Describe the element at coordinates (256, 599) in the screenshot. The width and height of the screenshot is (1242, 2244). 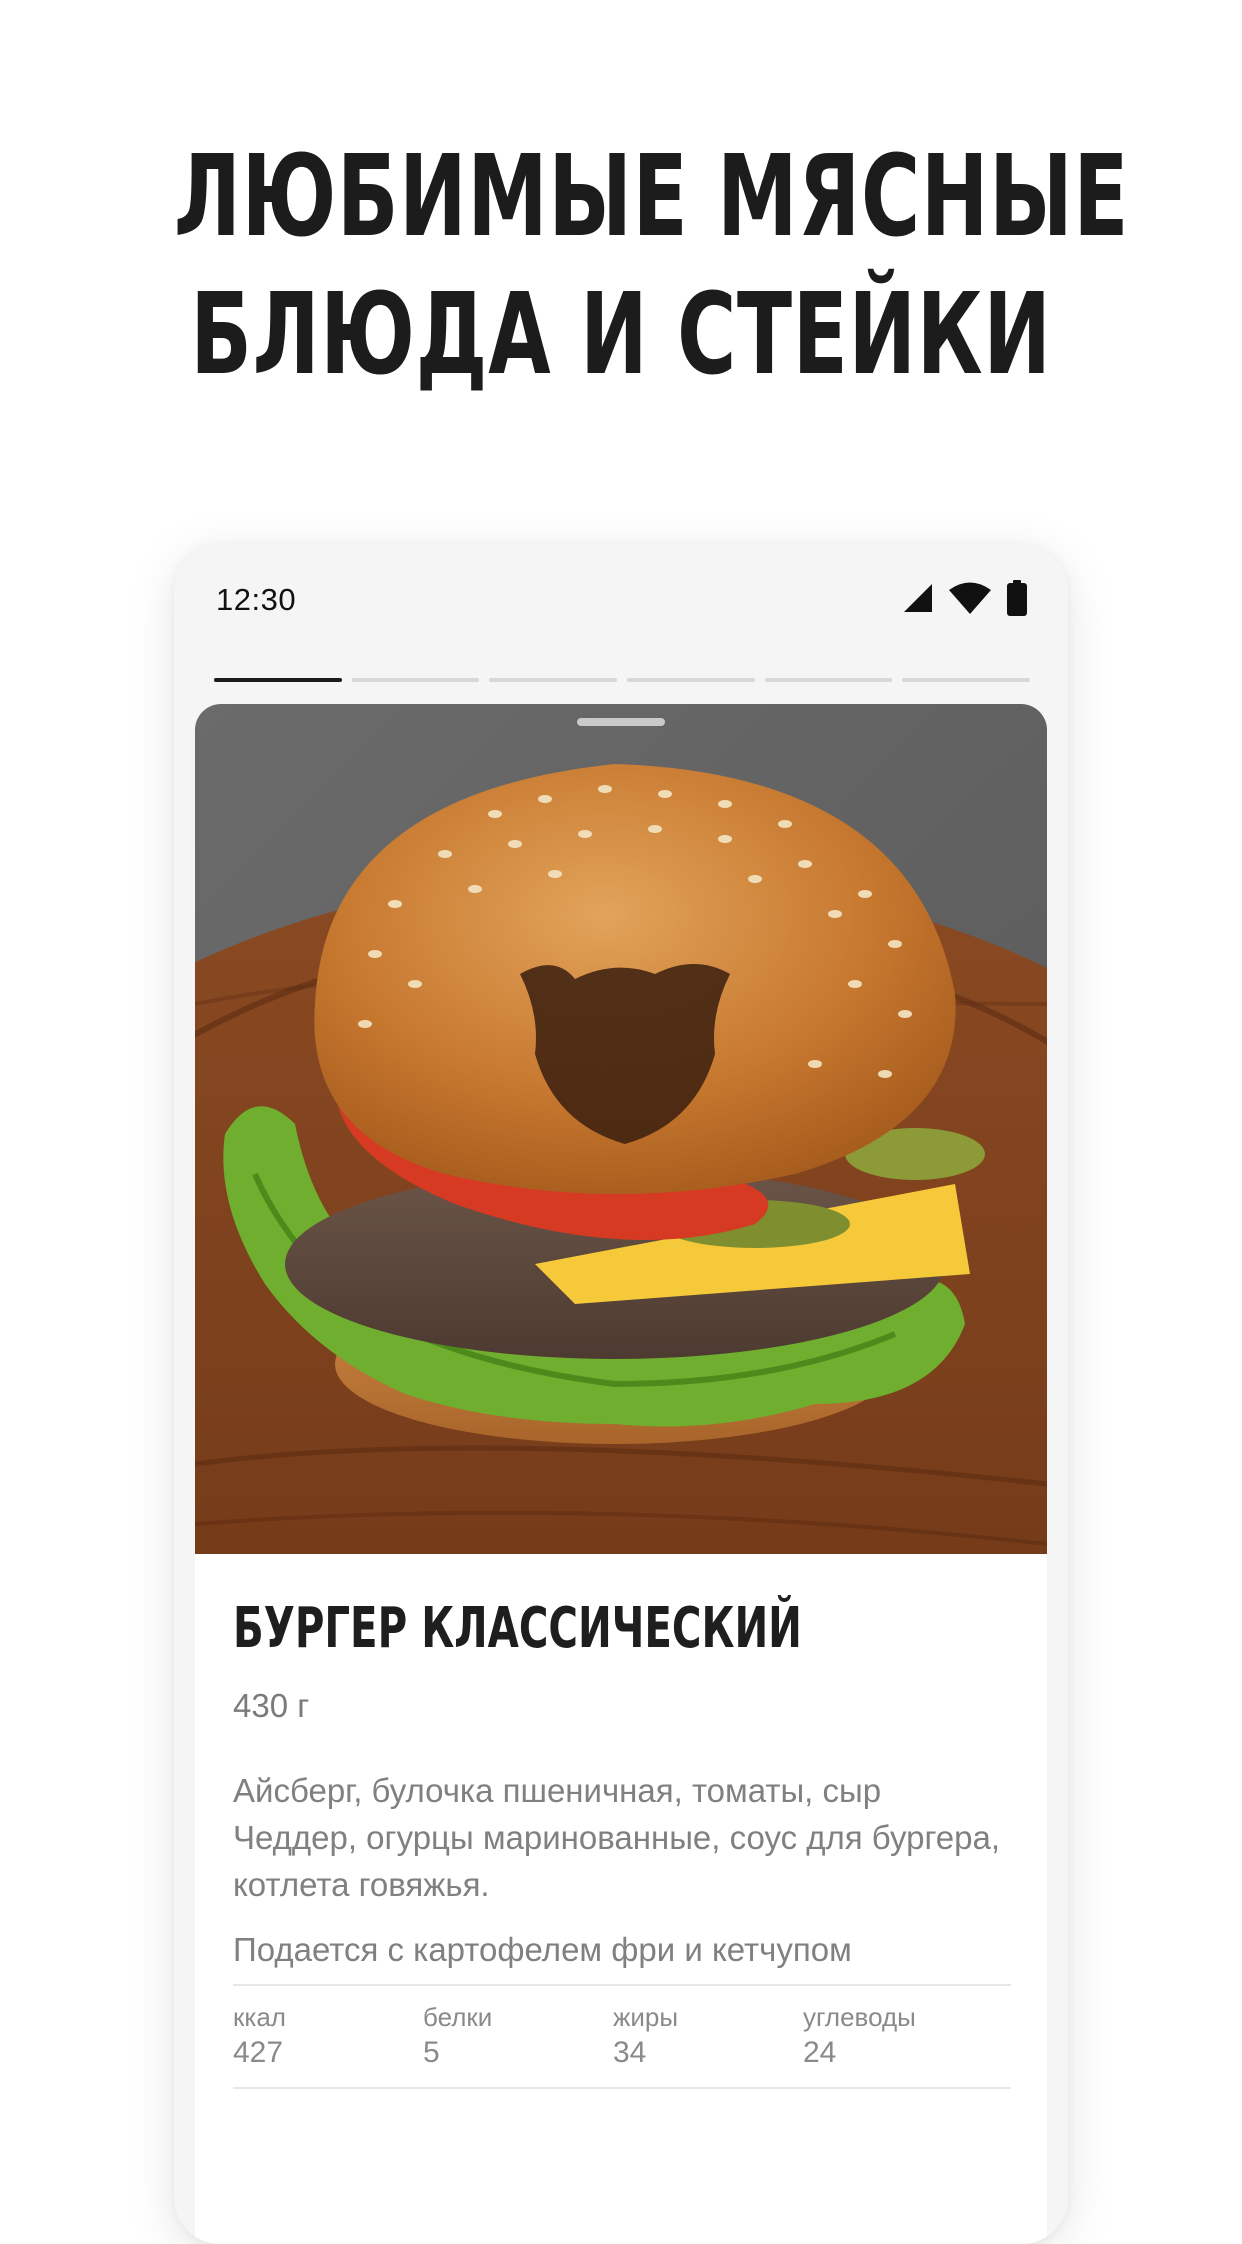
I see `status-time: 12:30` at that location.